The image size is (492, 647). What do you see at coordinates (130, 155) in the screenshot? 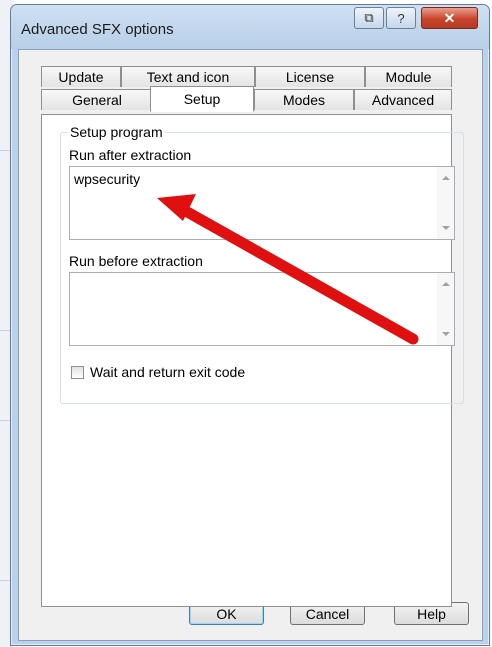
I see `run-after-label: Run after extraction` at bounding box center [130, 155].